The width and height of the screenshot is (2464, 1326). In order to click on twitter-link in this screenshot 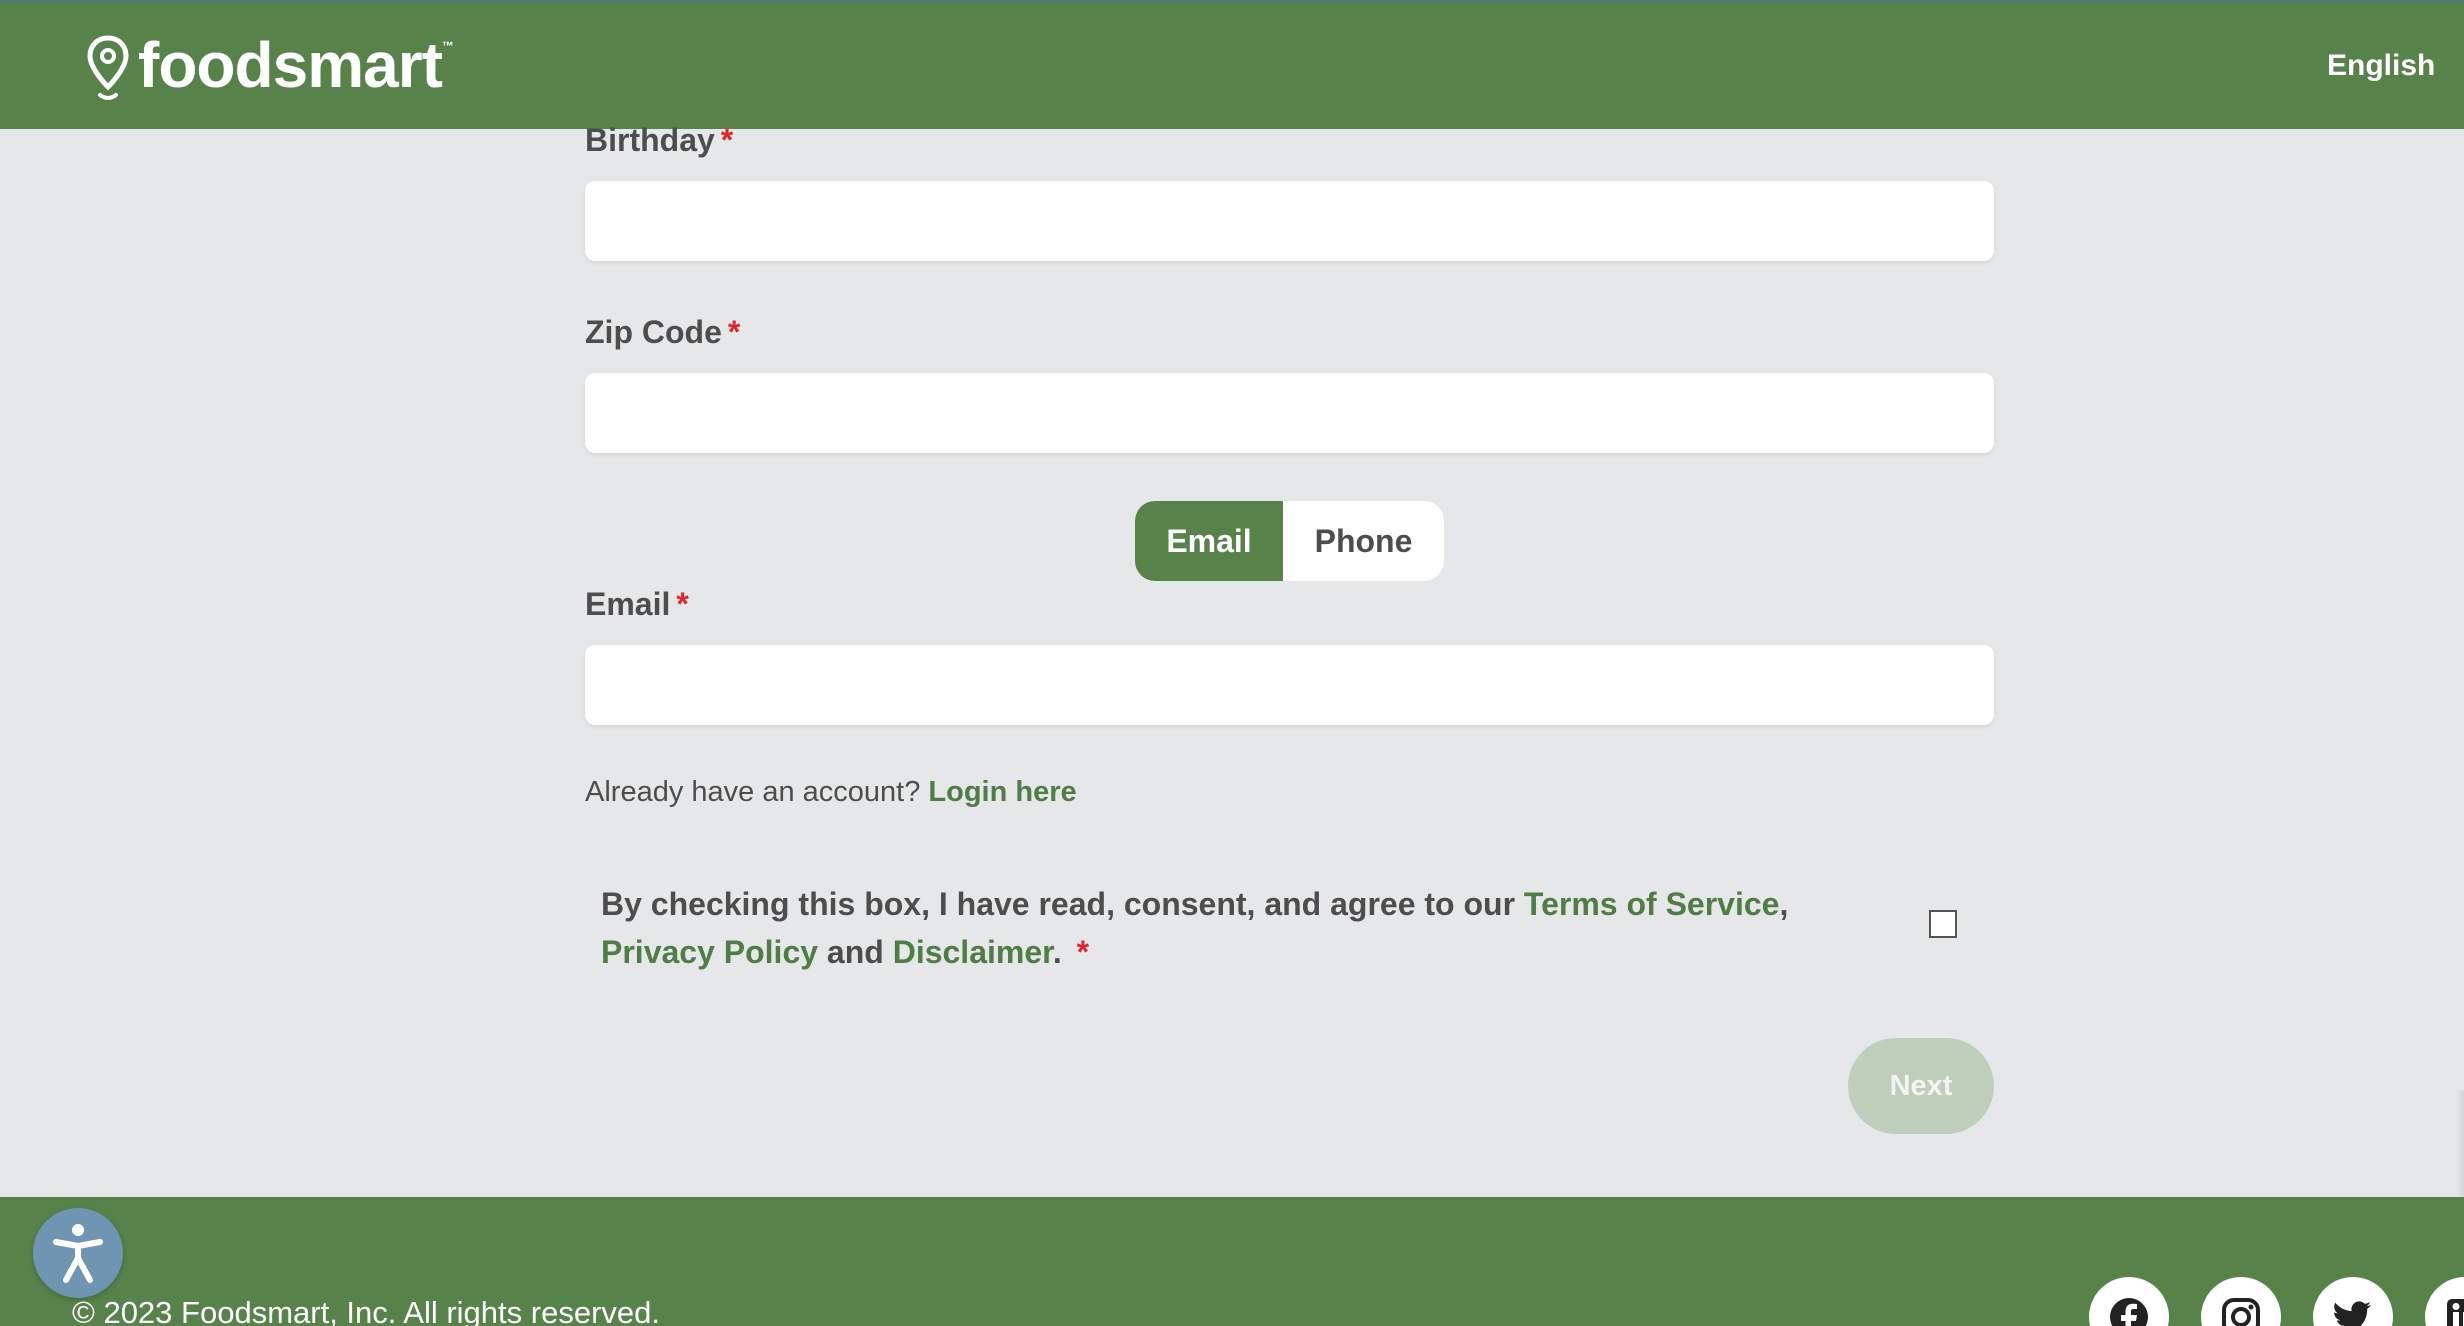, I will do `click(2353, 1301)`.